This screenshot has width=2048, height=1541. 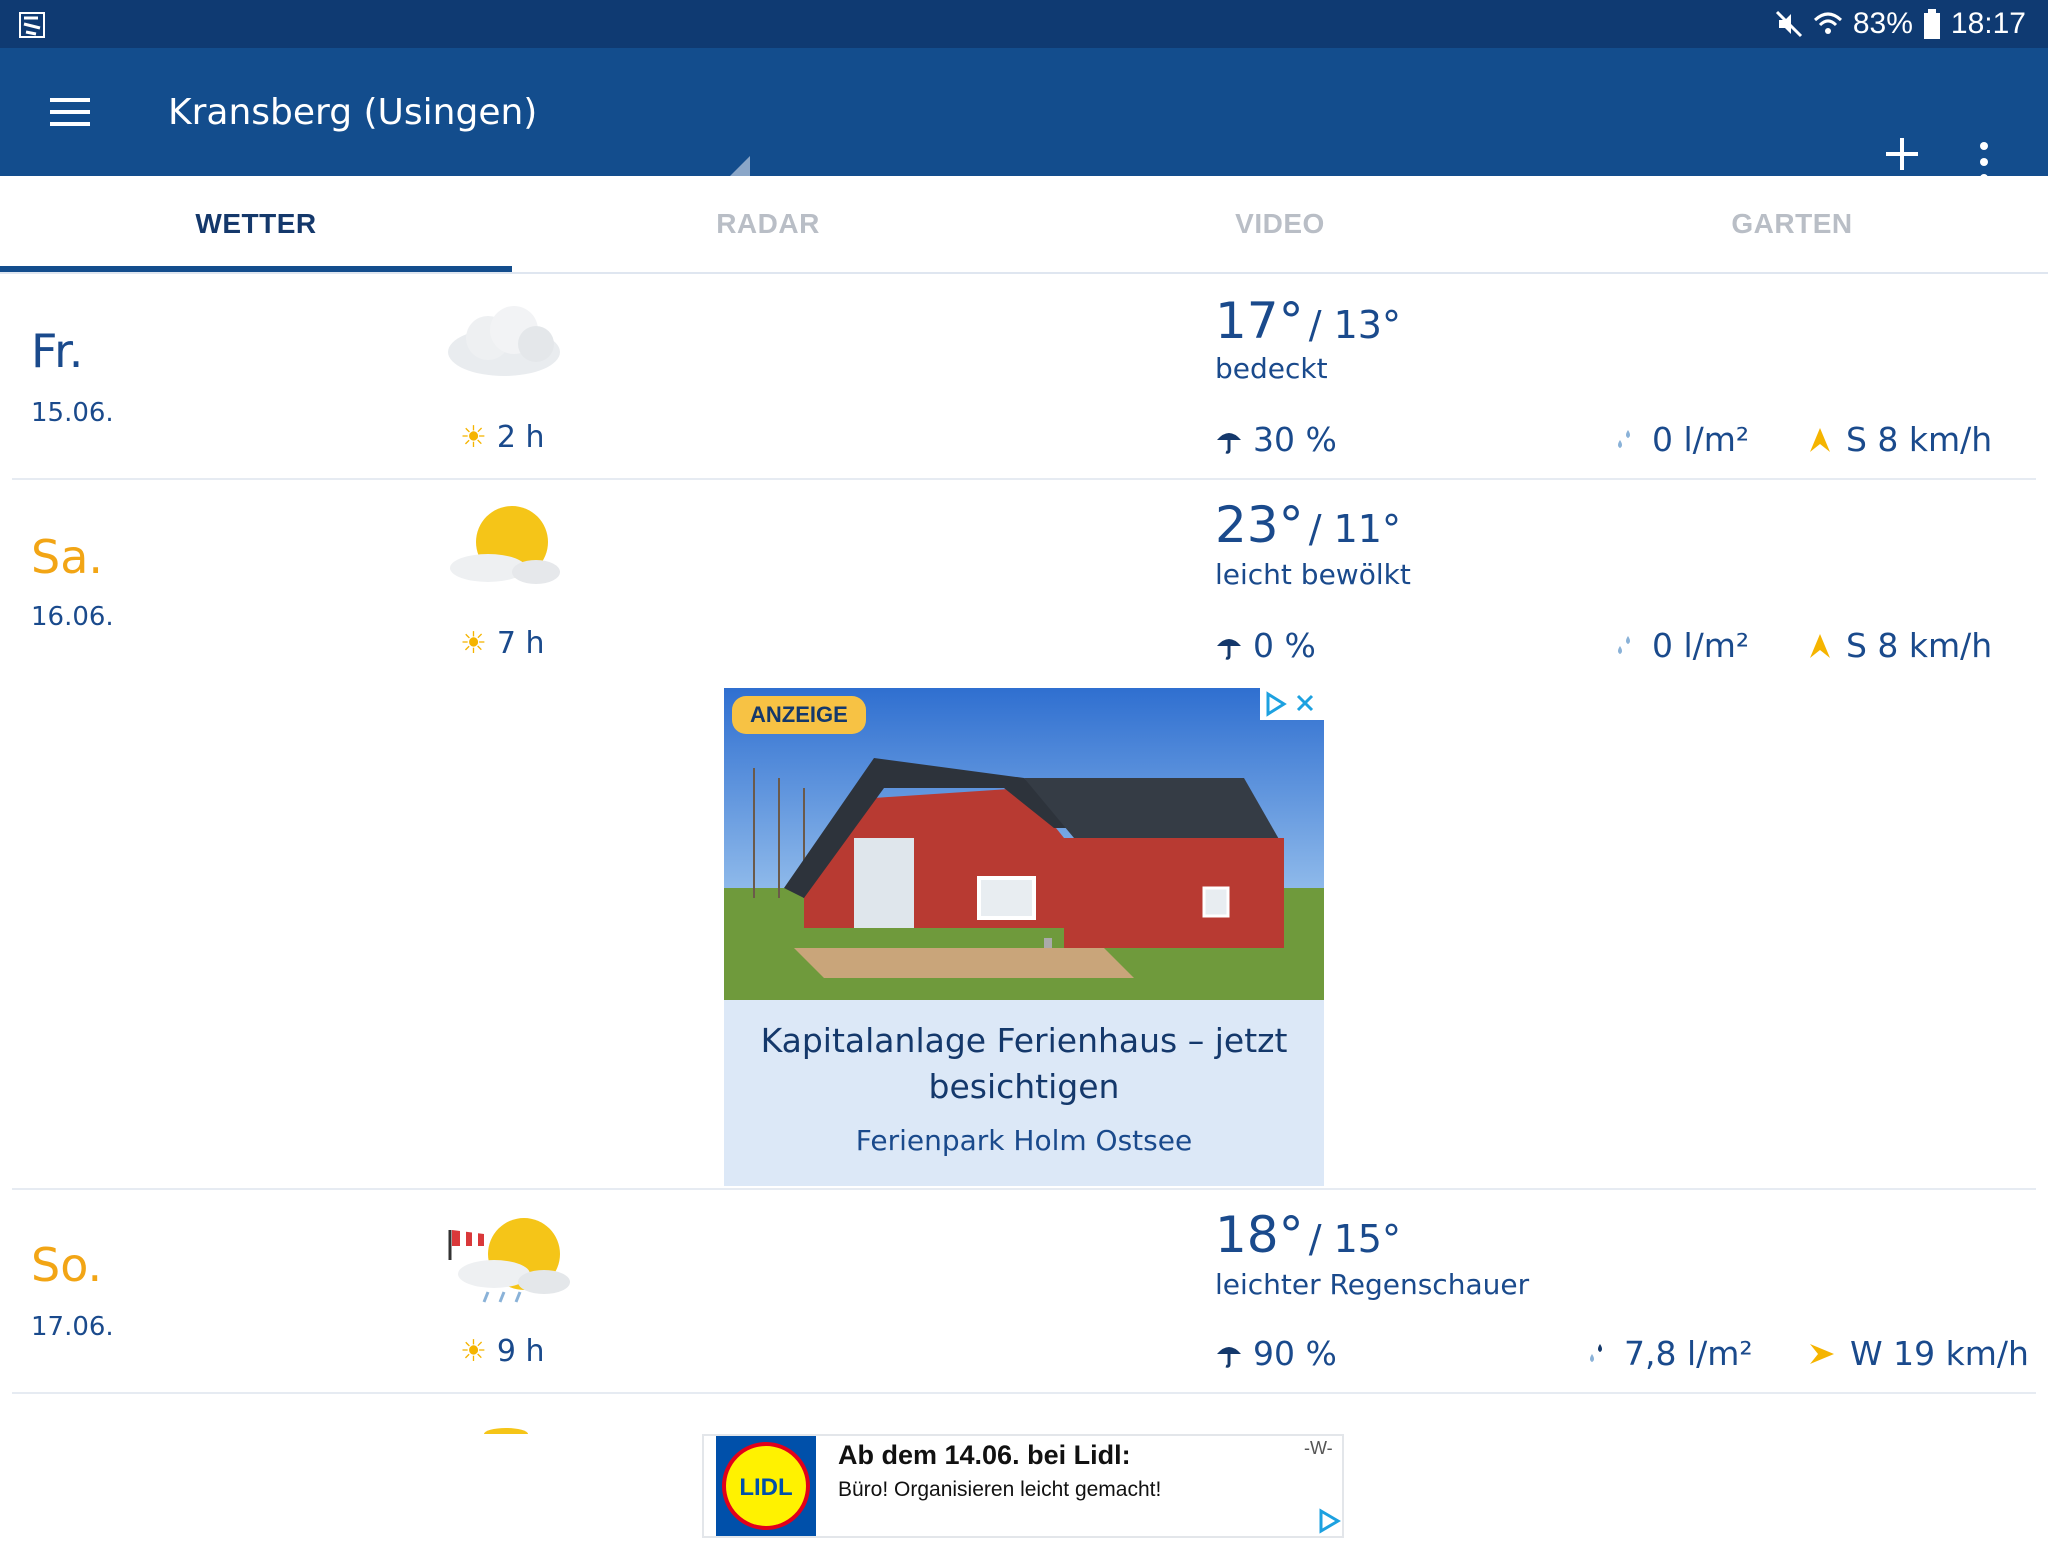 What do you see at coordinates (1318, 1448) in the screenshot?
I see `bottom-ad-mark: -W-` at bounding box center [1318, 1448].